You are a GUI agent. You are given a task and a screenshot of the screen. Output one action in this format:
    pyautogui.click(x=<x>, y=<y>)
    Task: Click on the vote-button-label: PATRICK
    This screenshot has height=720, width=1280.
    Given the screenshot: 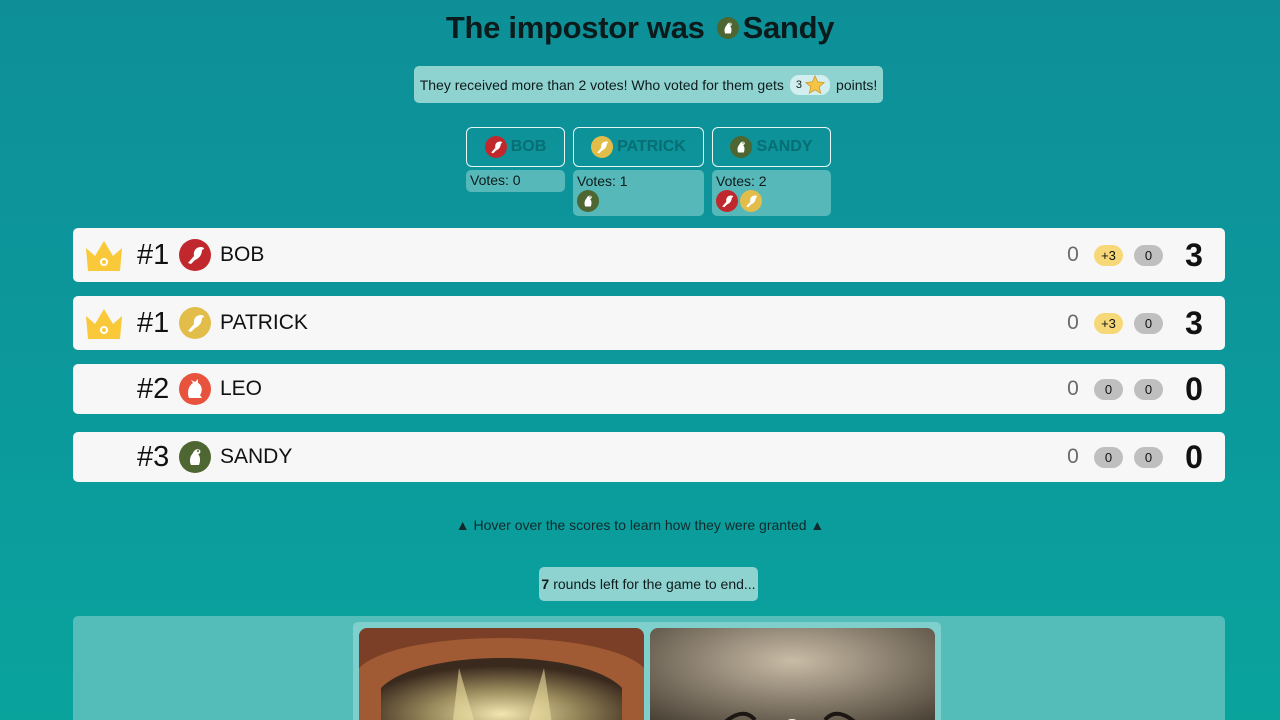 What is the action you would take?
    pyautogui.click(x=651, y=146)
    